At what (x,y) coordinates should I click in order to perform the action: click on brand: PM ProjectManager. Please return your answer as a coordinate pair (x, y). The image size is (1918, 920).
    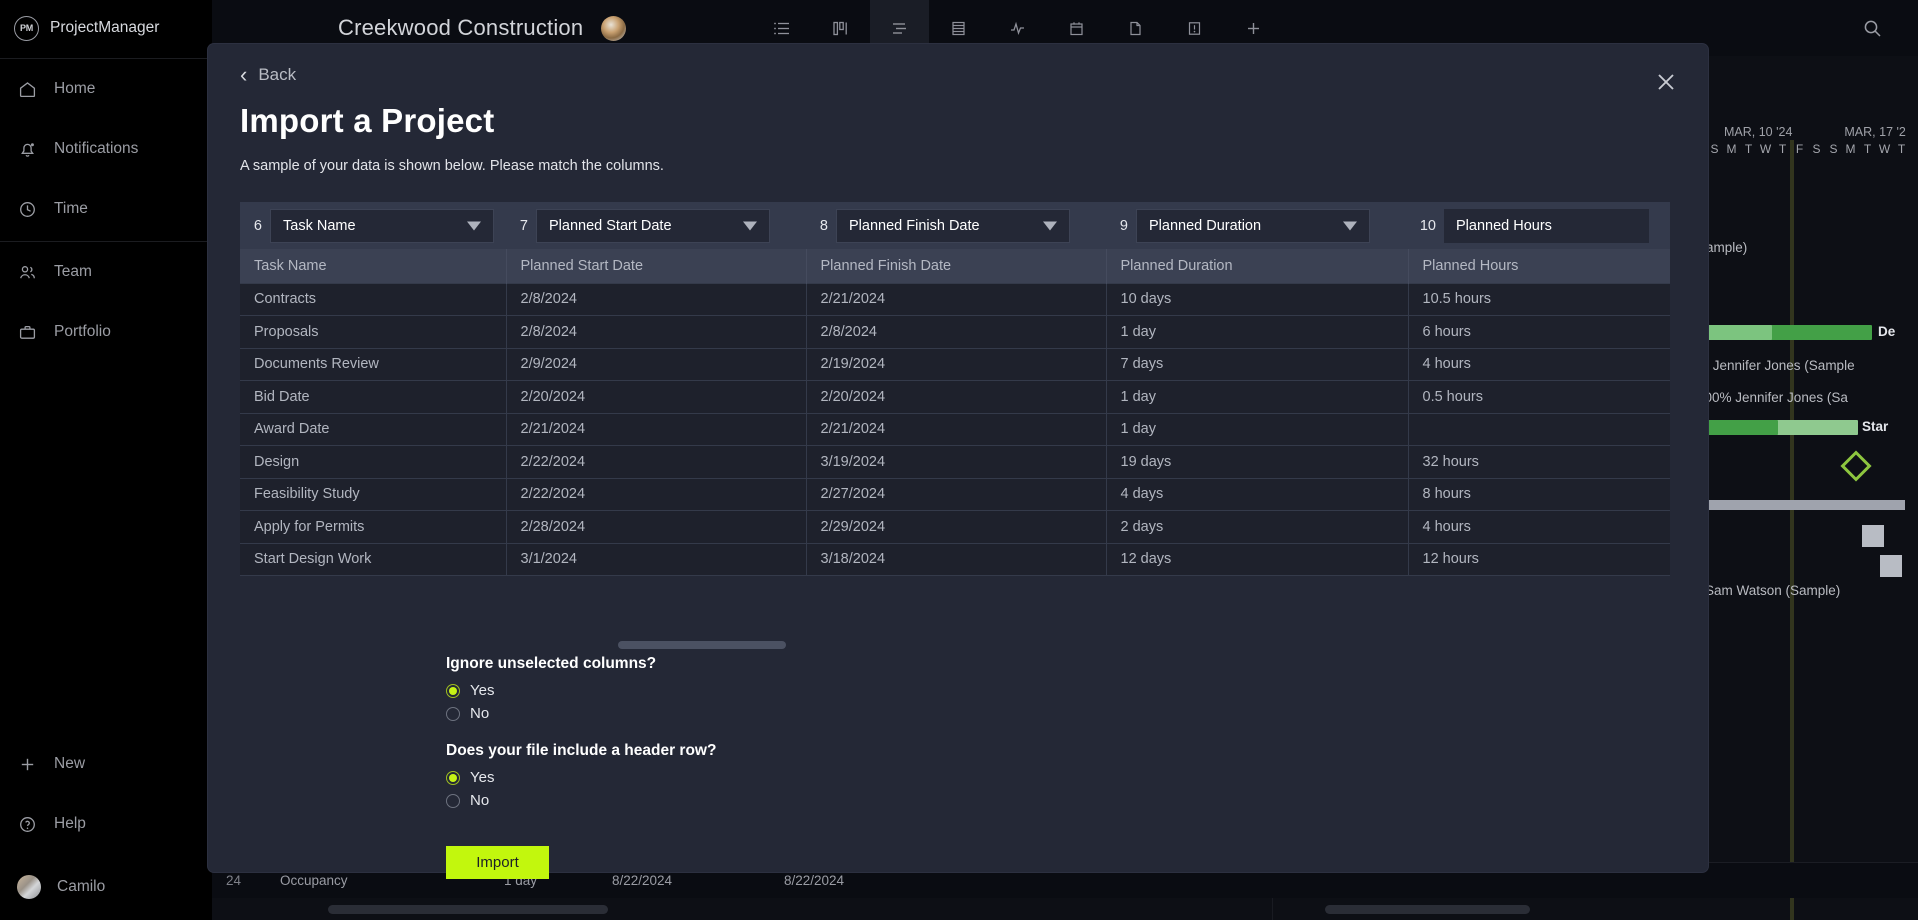
    Looking at the image, I should click on (106, 28).